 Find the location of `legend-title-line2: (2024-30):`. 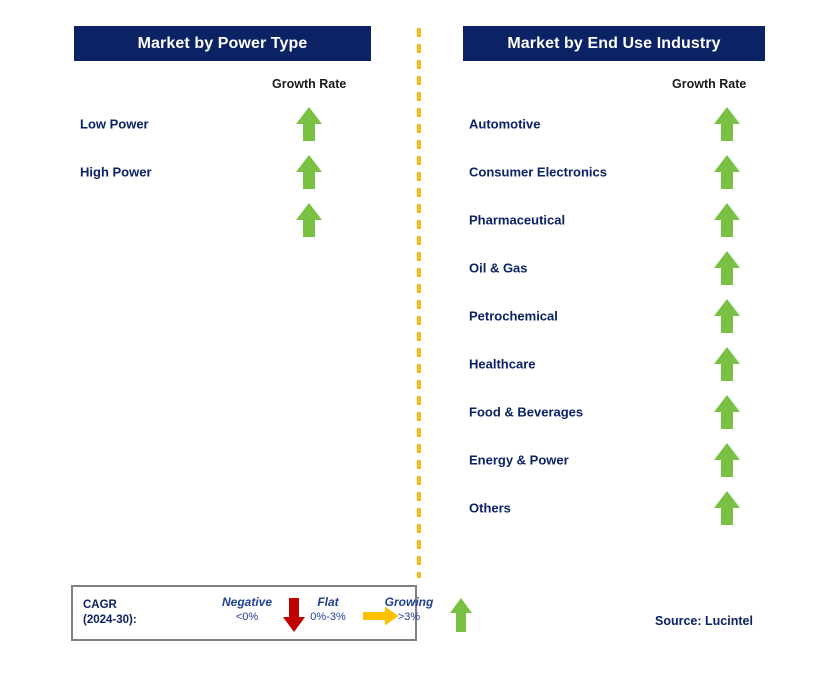

legend-title-line2: (2024-30): is located at coordinates (110, 620).